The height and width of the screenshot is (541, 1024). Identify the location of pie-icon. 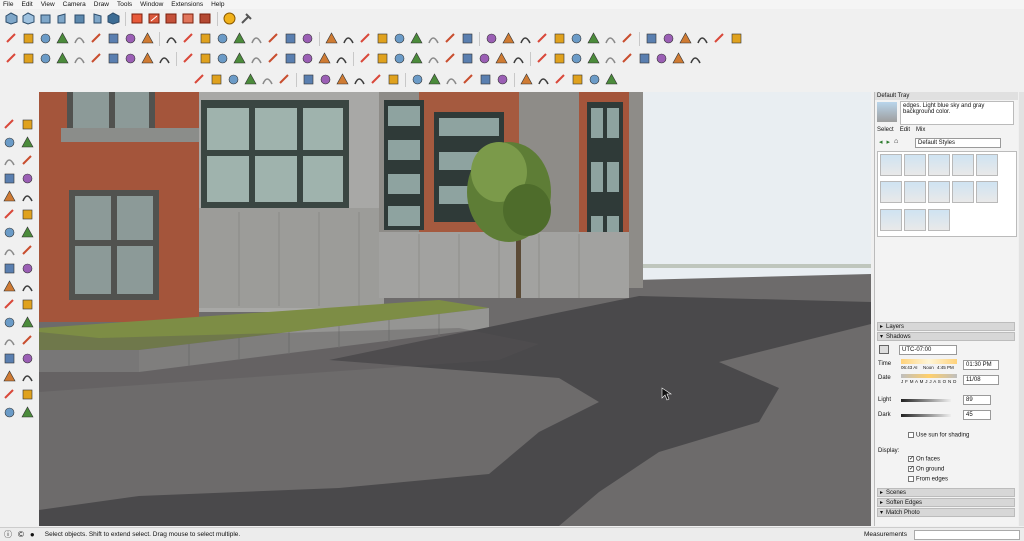
(27, 214).